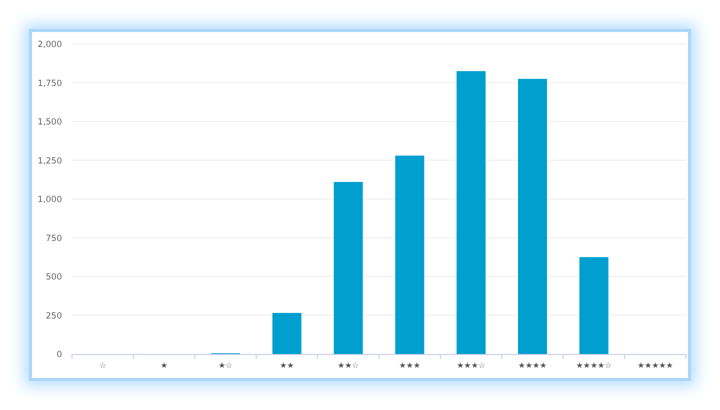 The width and height of the screenshot is (720, 410). What do you see at coordinates (50, 83) in the screenshot?
I see `y-tick-label: 1,750` at bounding box center [50, 83].